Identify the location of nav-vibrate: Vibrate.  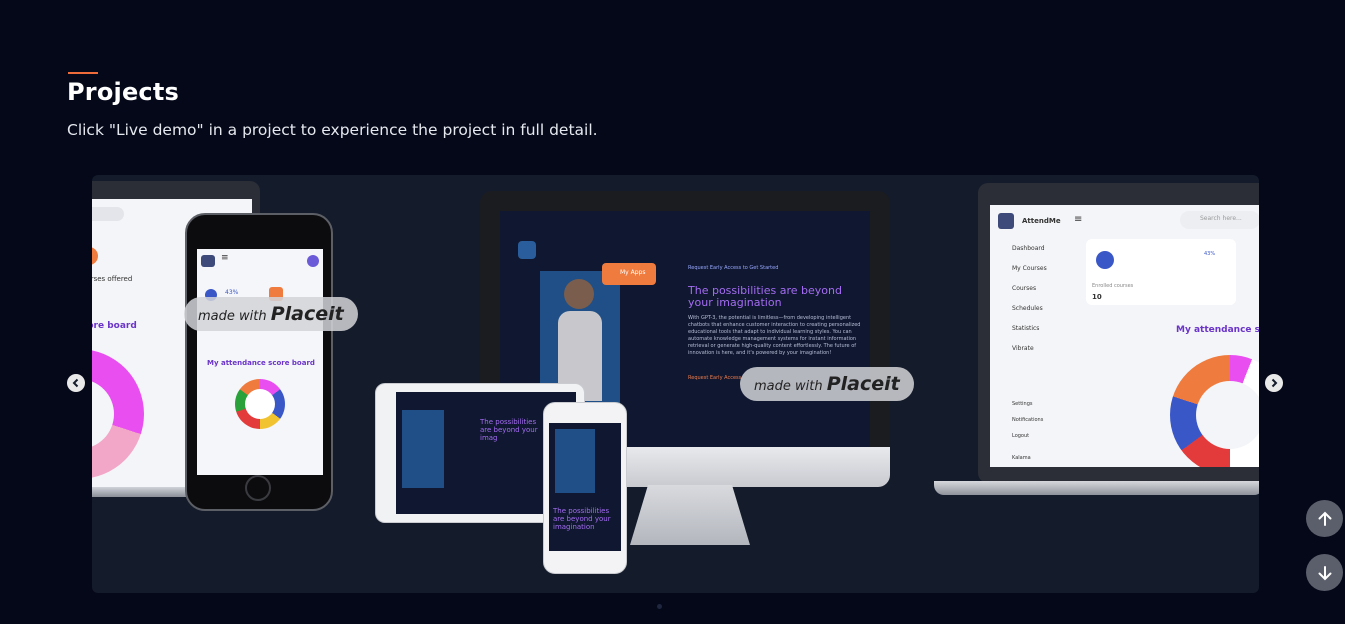
(1023, 348).